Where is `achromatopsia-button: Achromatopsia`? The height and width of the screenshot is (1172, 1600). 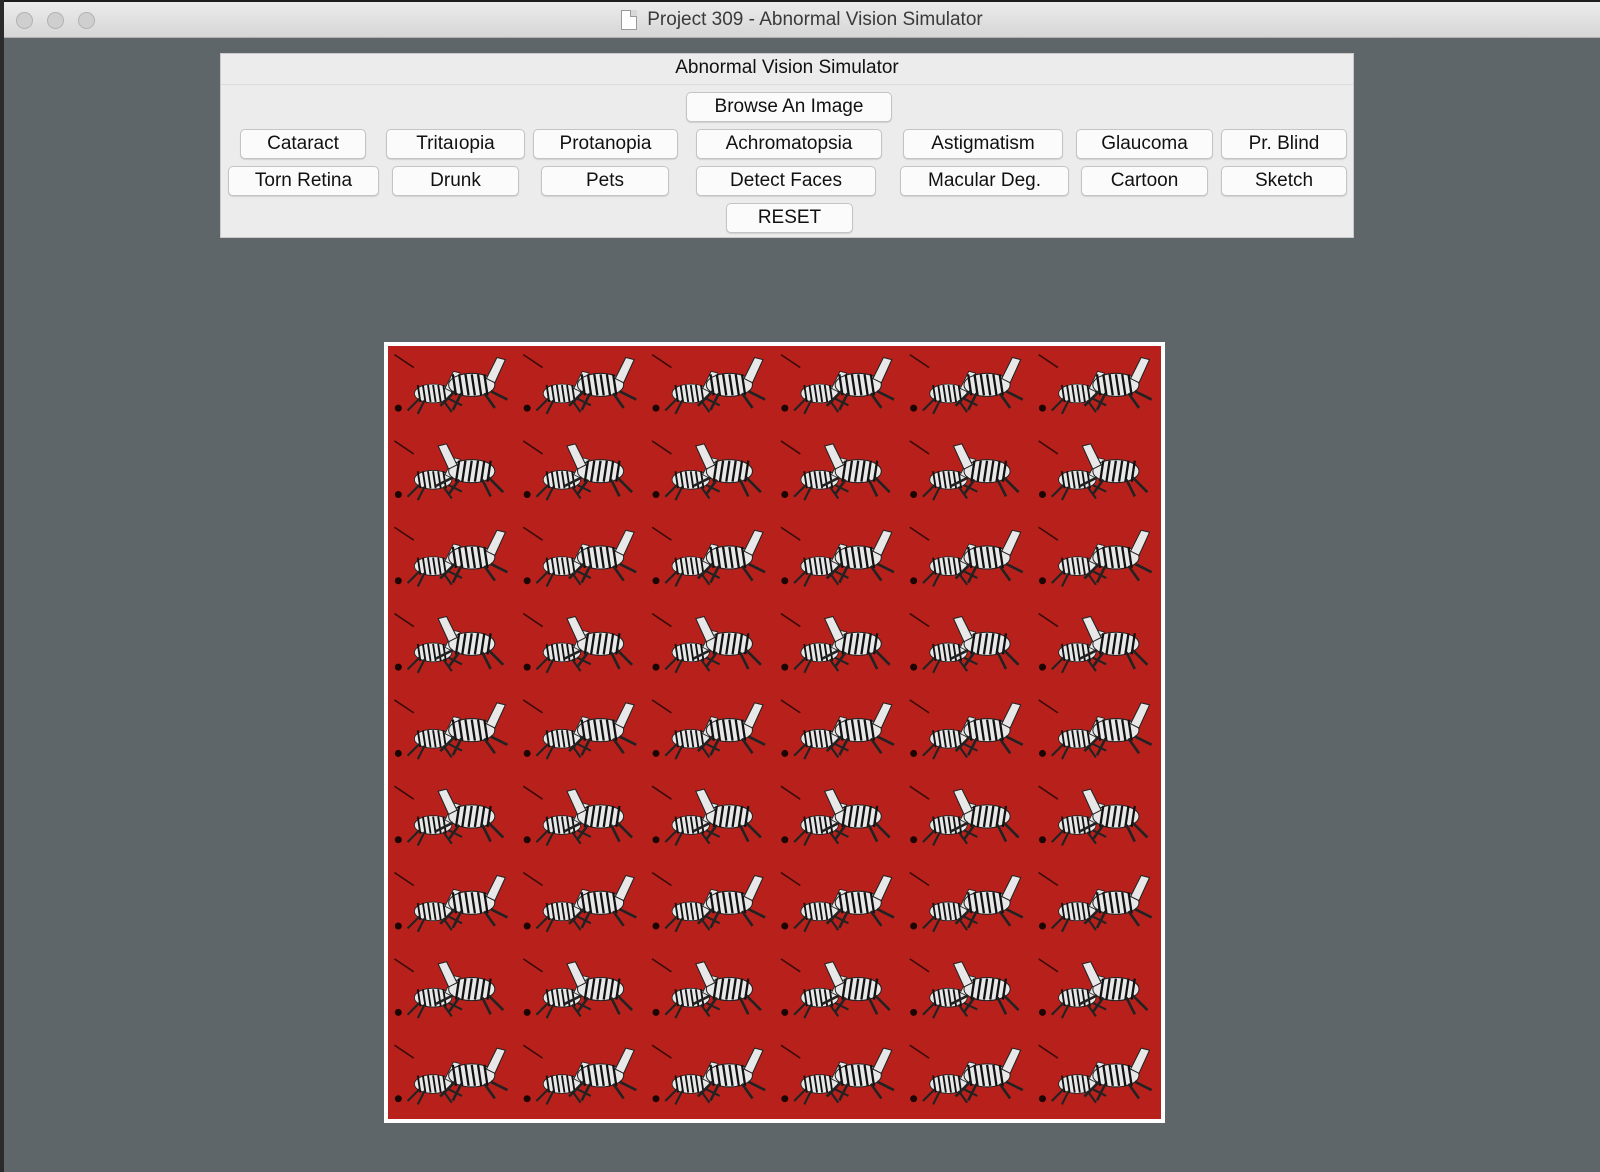 achromatopsia-button: Achromatopsia is located at coordinates (789, 144).